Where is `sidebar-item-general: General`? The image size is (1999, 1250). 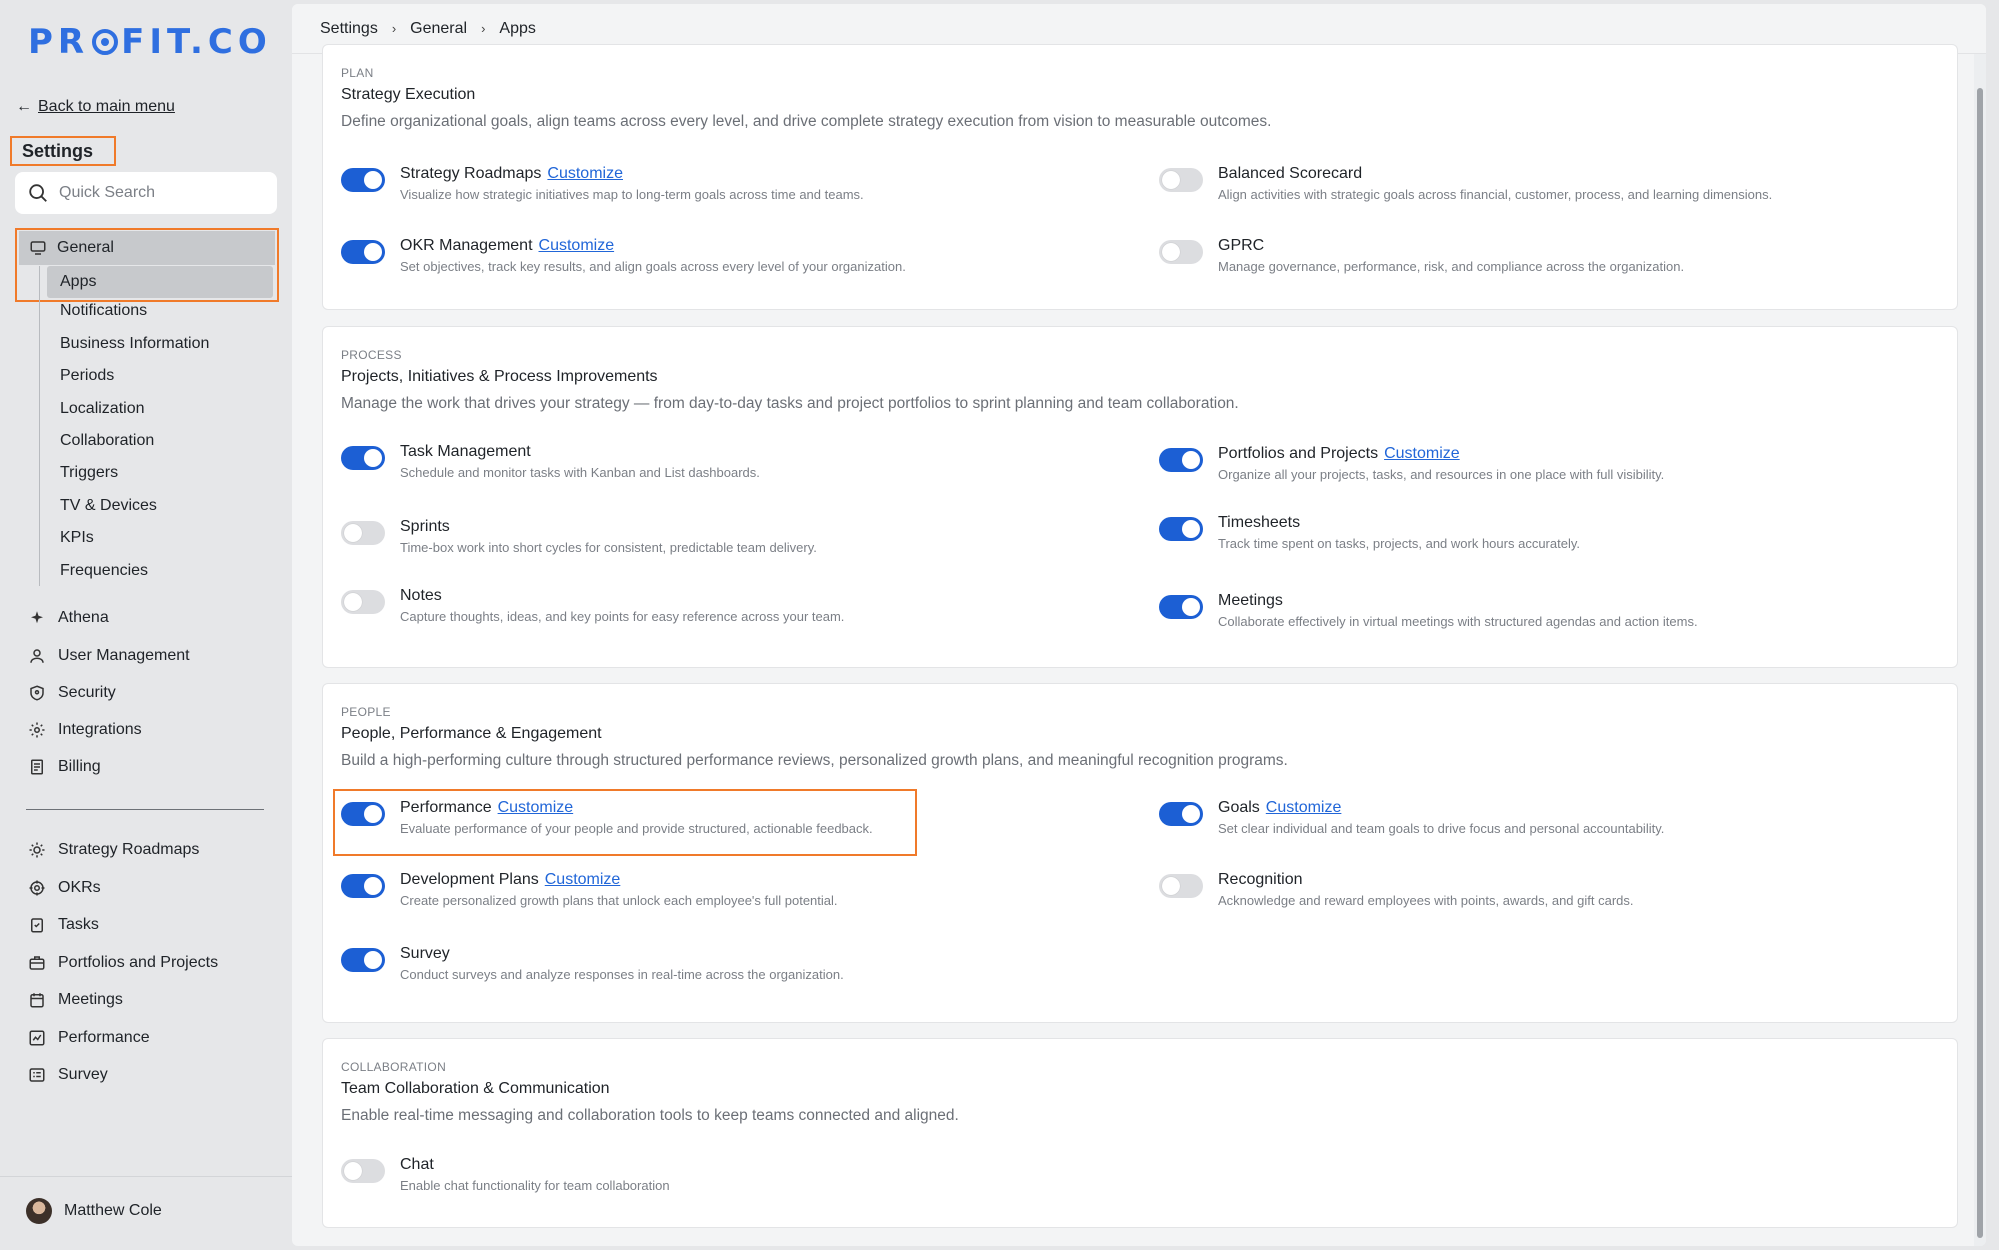 sidebar-item-general: General is located at coordinates (147, 248).